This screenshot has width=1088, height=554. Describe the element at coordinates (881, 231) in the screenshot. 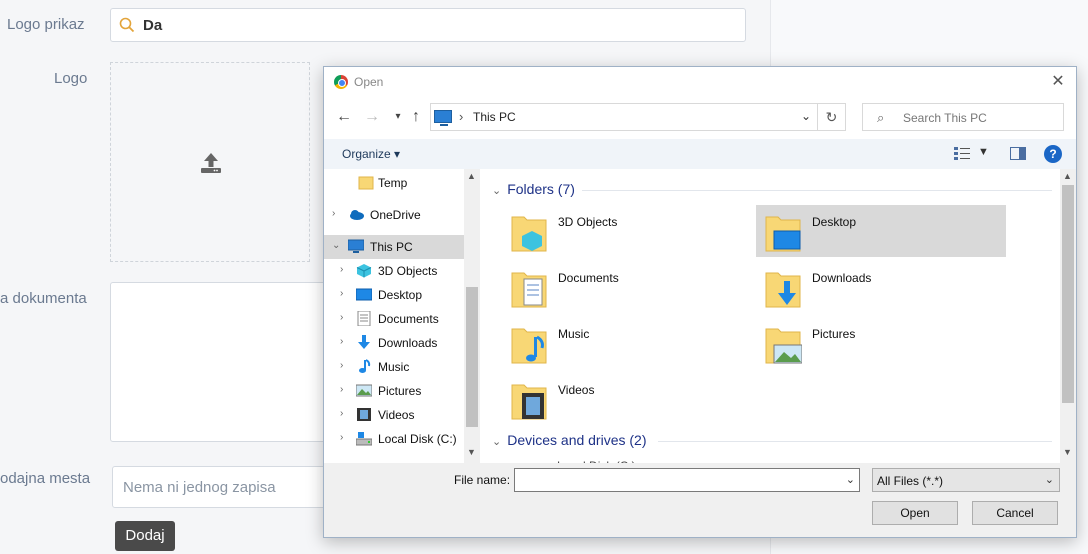

I see `folder-tile-desktop: Desktop` at that location.